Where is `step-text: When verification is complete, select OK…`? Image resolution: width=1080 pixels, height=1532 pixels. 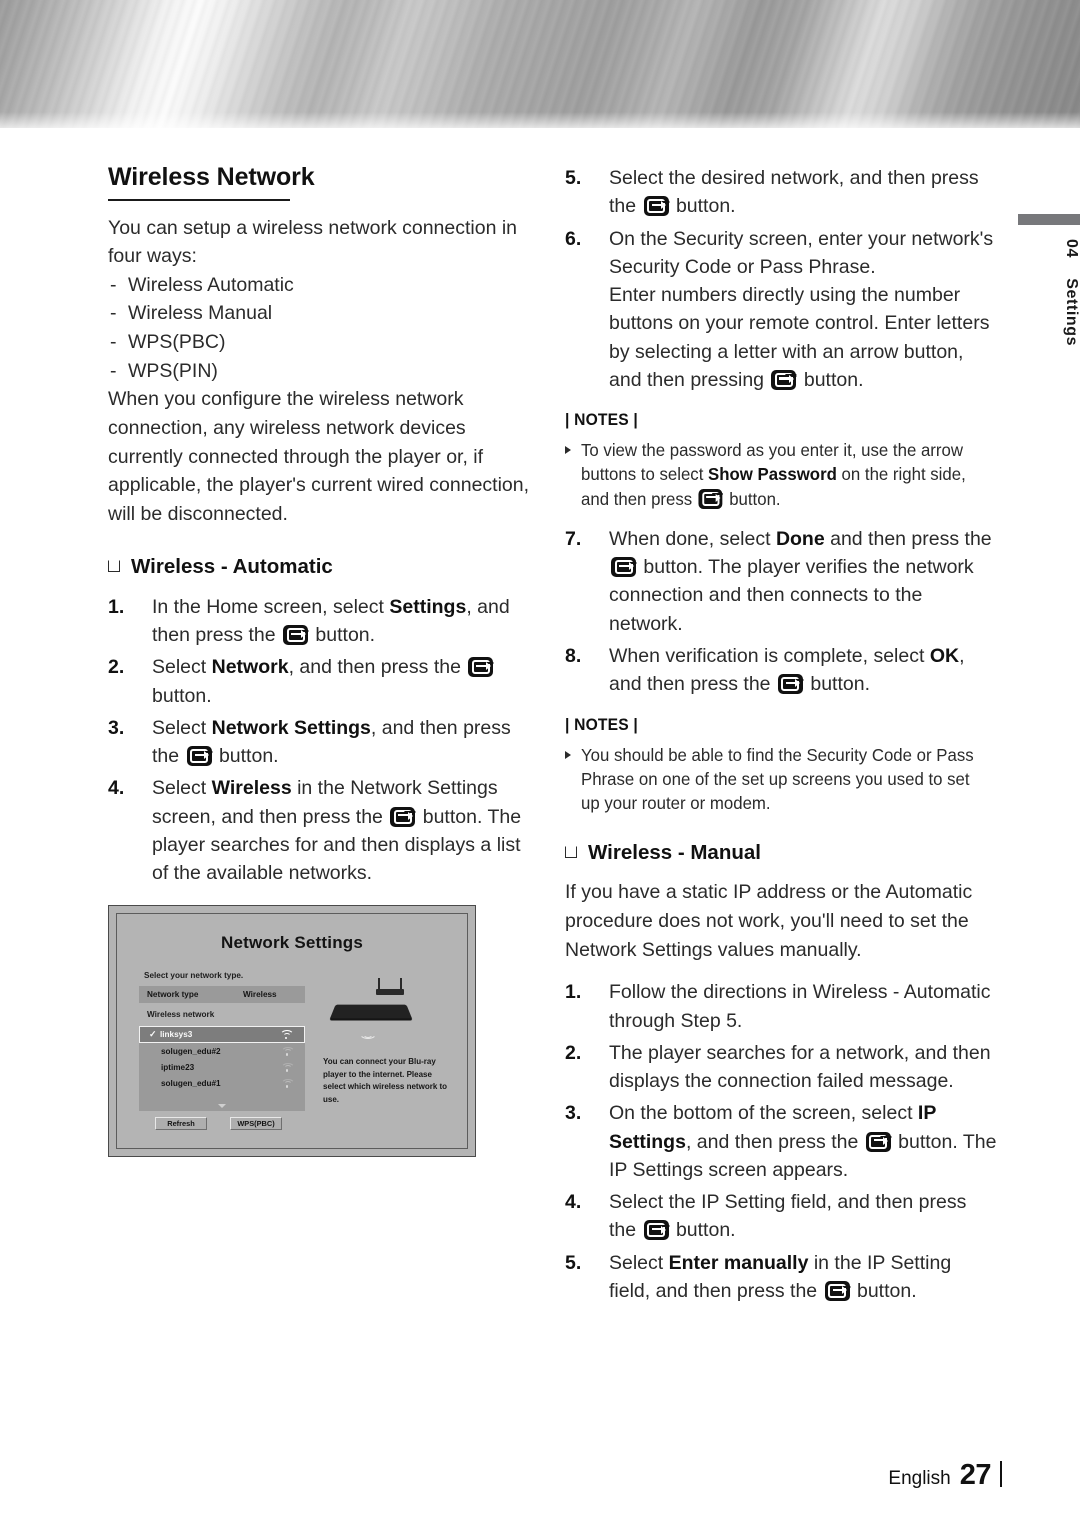 step-text: When verification is complete, select OK… is located at coordinates (787, 670).